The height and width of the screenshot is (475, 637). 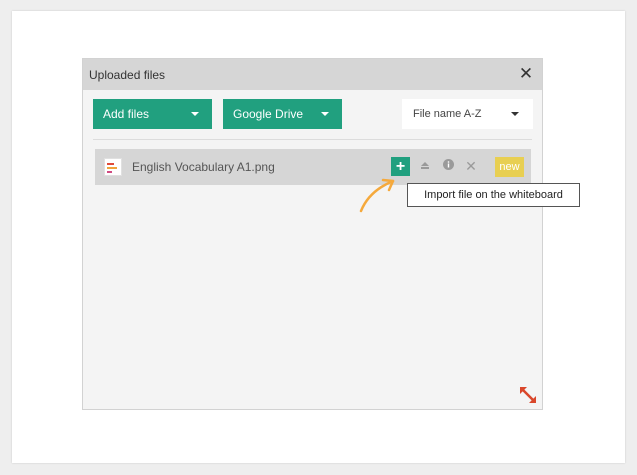 What do you see at coordinates (471, 166) in the screenshot?
I see `x-icon: ✕` at bounding box center [471, 166].